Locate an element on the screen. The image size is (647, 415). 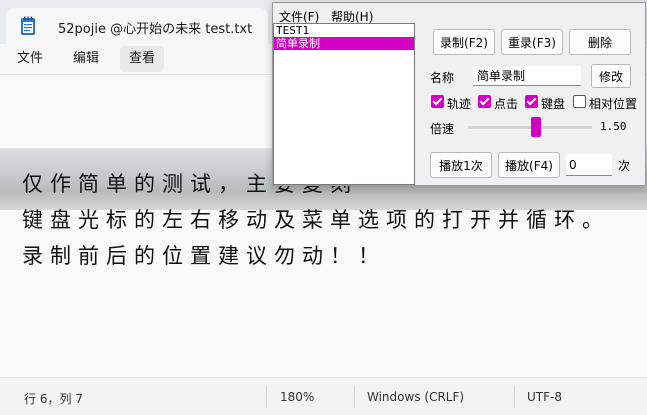
status-bar: 行 6，列 7 180% Windows (CRLF) UTF-8 is located at coordinates (323, 396).